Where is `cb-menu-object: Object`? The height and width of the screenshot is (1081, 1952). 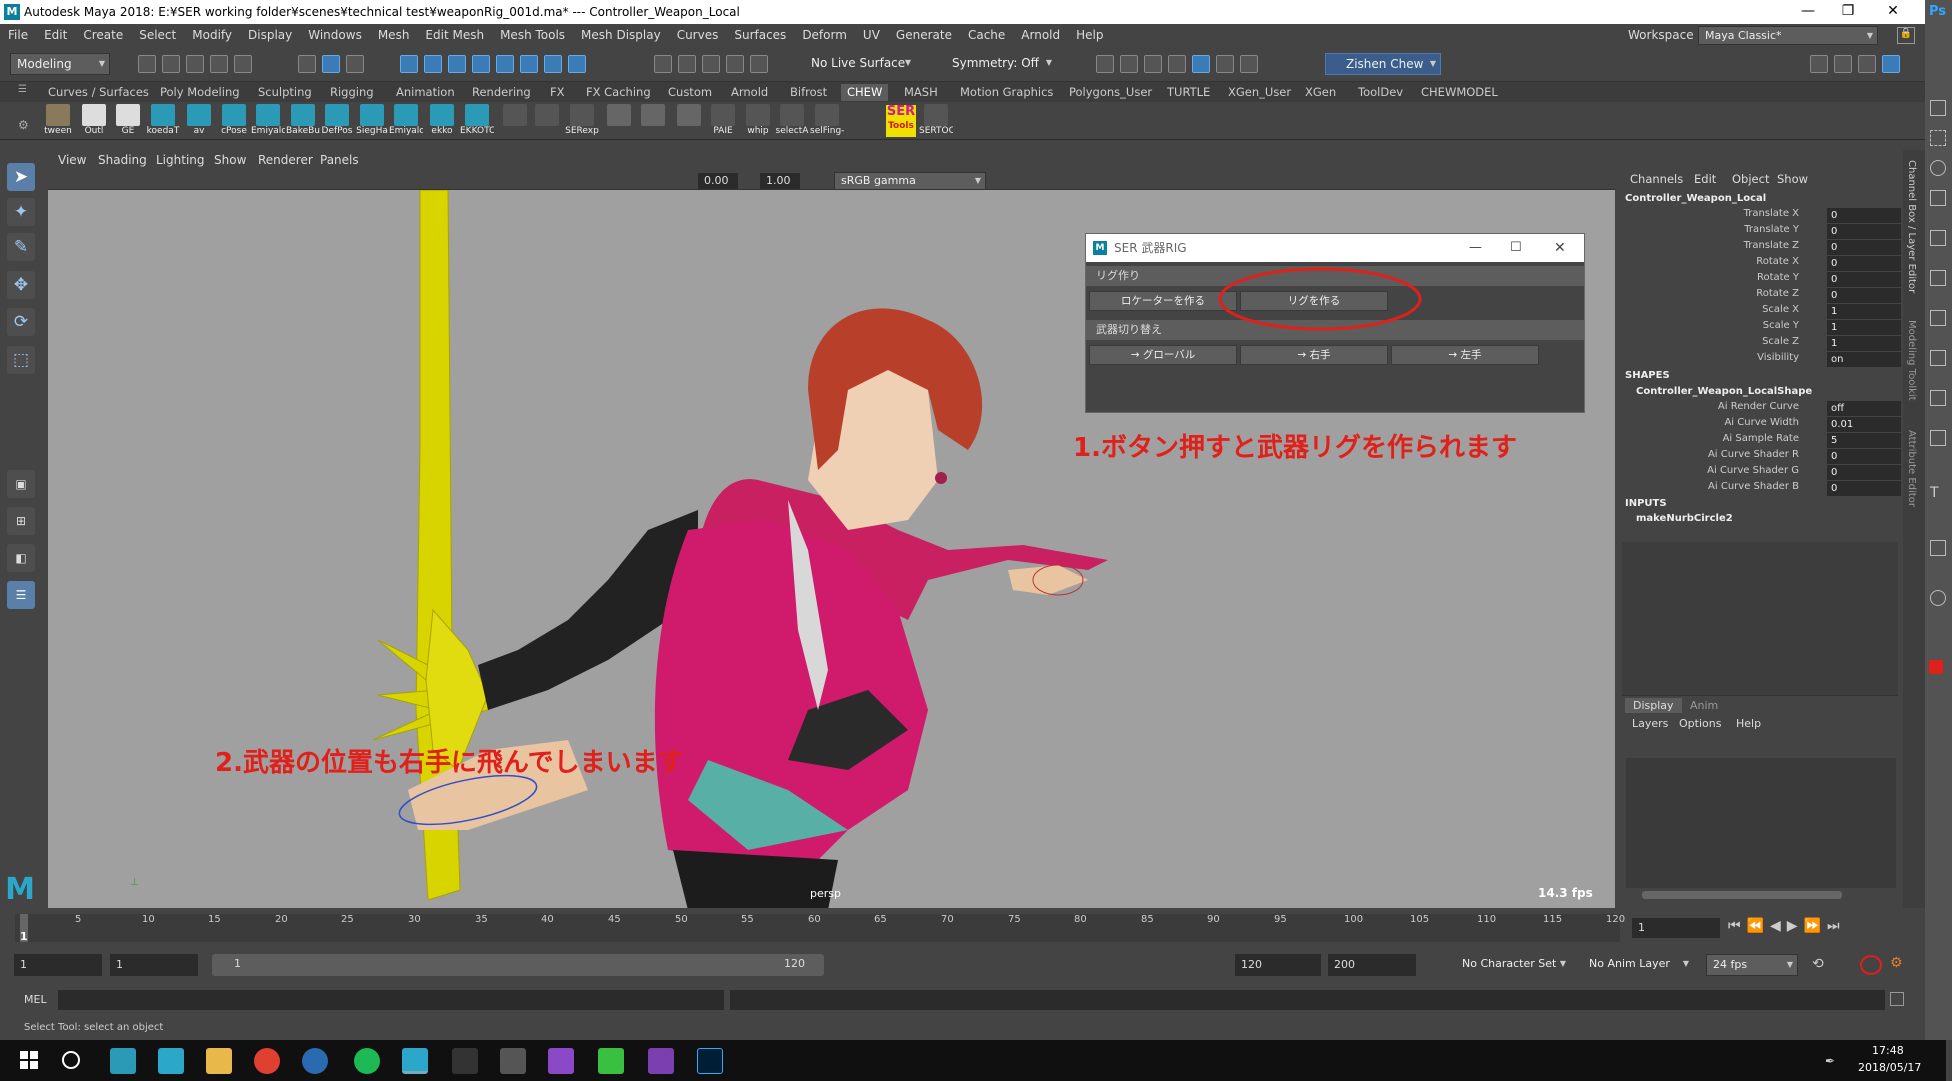 cb-menu-object: Object is located at coordinates (1750, 179).